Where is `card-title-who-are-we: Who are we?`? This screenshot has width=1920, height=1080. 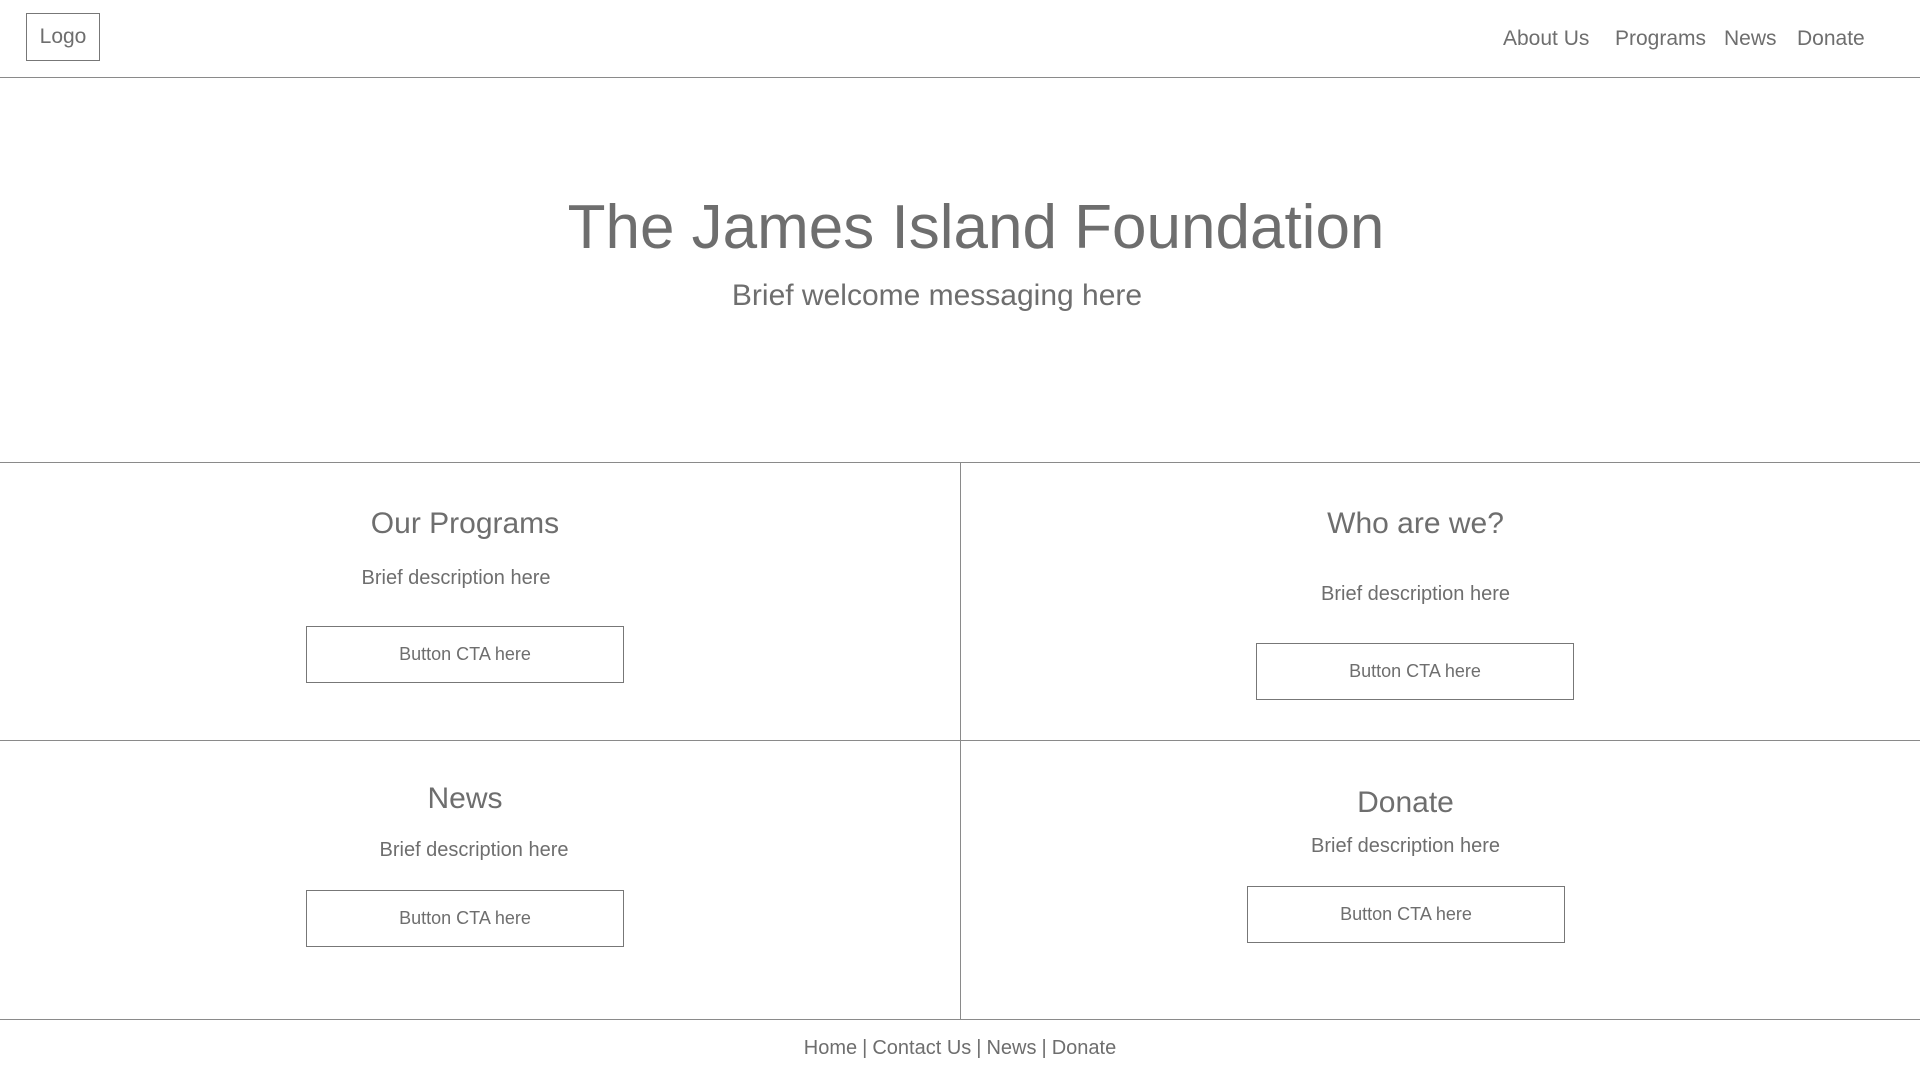
card-title-who-are-we: Who are we? is located at coordinates (1415, 523).